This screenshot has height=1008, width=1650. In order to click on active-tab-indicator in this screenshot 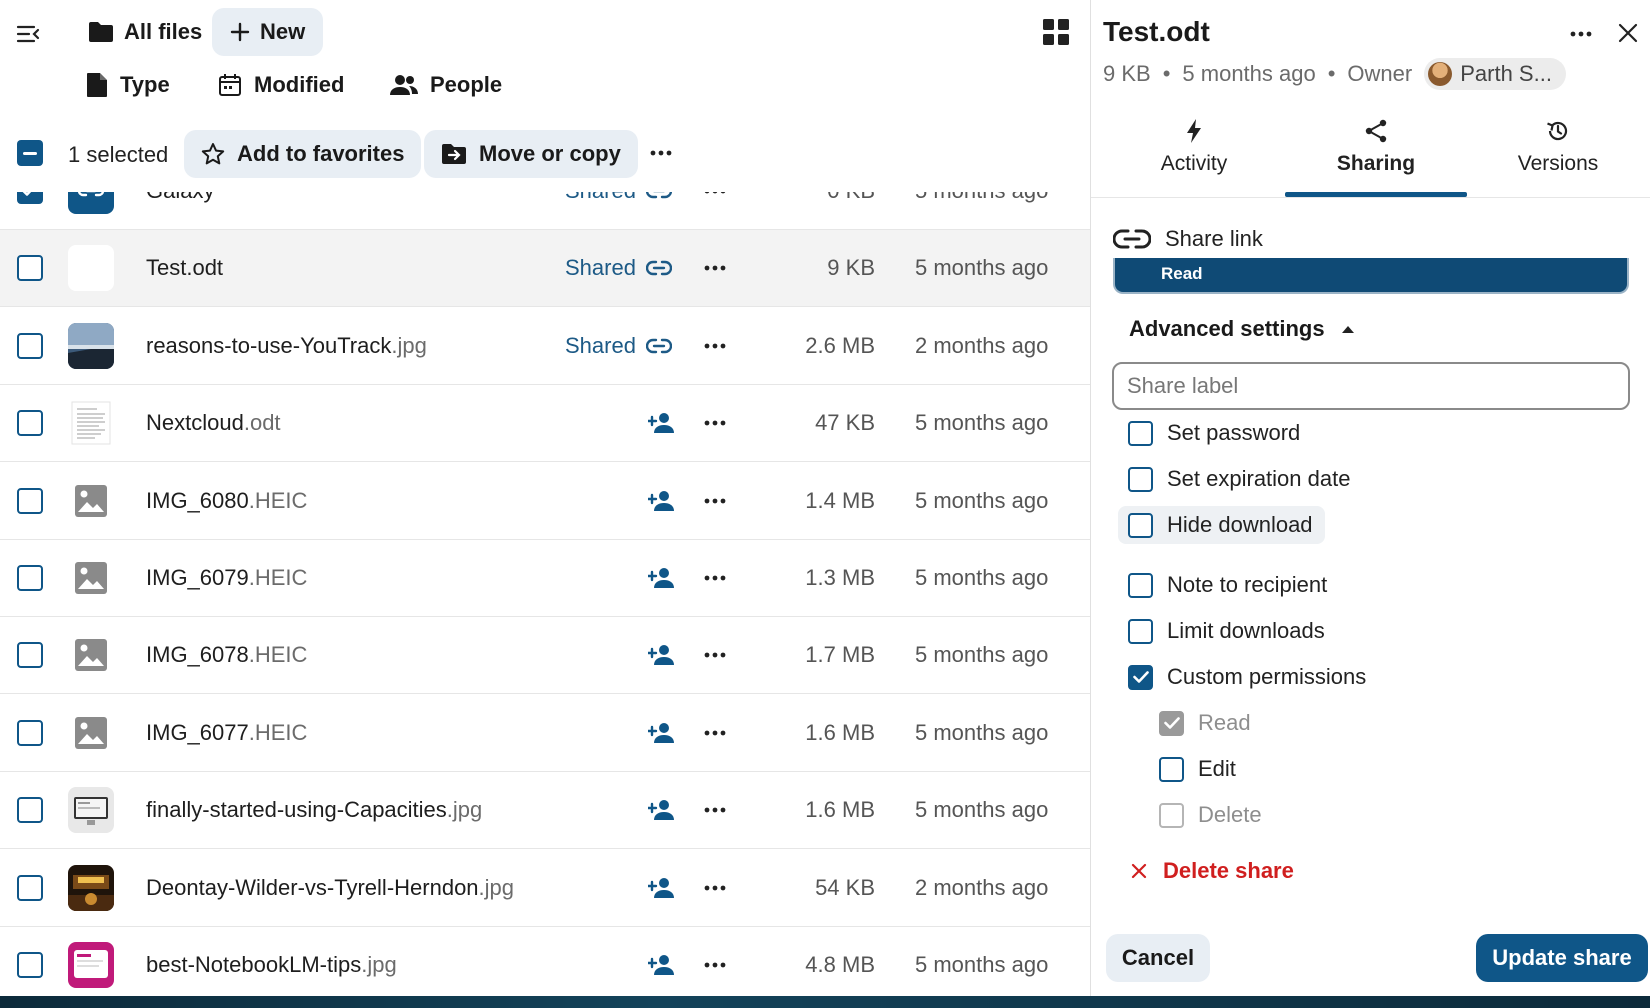, I will do `click(1376, 194)`.